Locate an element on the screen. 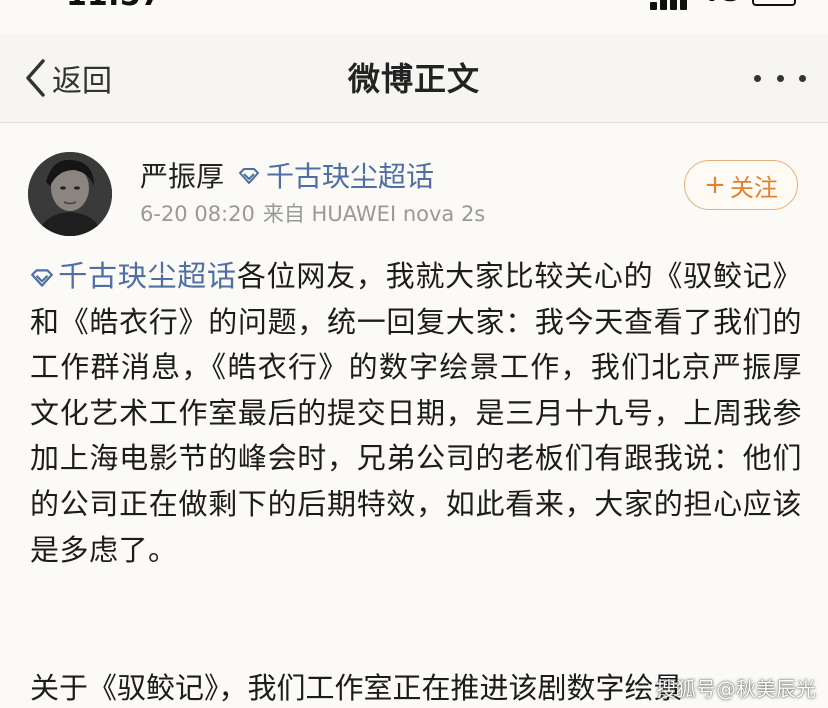 This screenshot has width=828, height=708. watermark: 搜狐号@秋美辰光 is located at coordinates (736, 689).